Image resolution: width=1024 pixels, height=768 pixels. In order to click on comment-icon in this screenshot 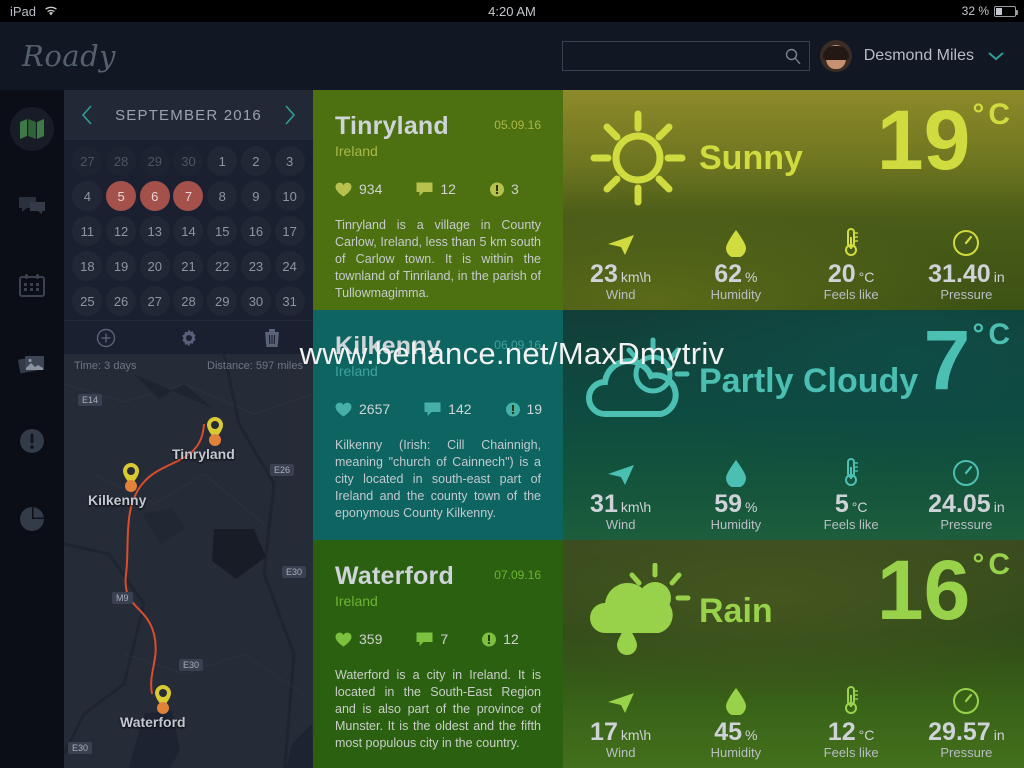, I will do `click(432, 409)`.